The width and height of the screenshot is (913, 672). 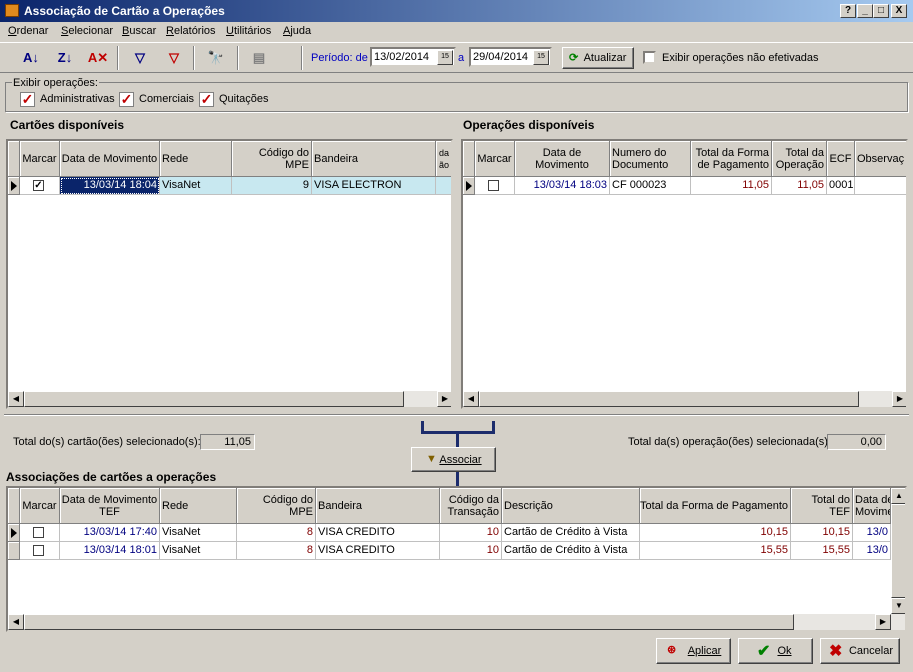 What do you see at coordinates (453, 459) in the screenshot?
I see `associar-button: ▼ Associar` at bounding box center [453, 459].